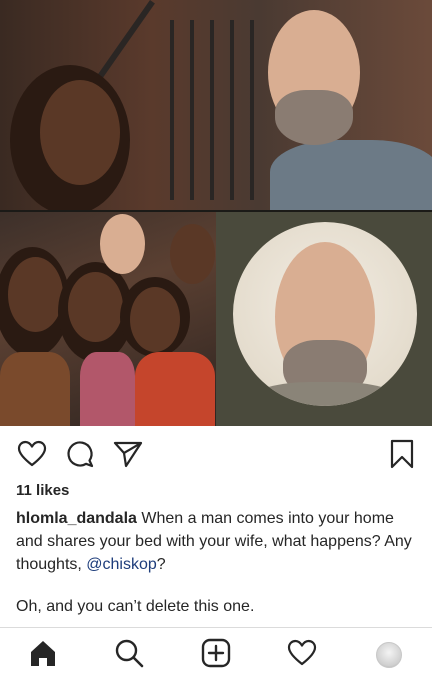  I want to click on paper-plane-icon, so click(128, 456).